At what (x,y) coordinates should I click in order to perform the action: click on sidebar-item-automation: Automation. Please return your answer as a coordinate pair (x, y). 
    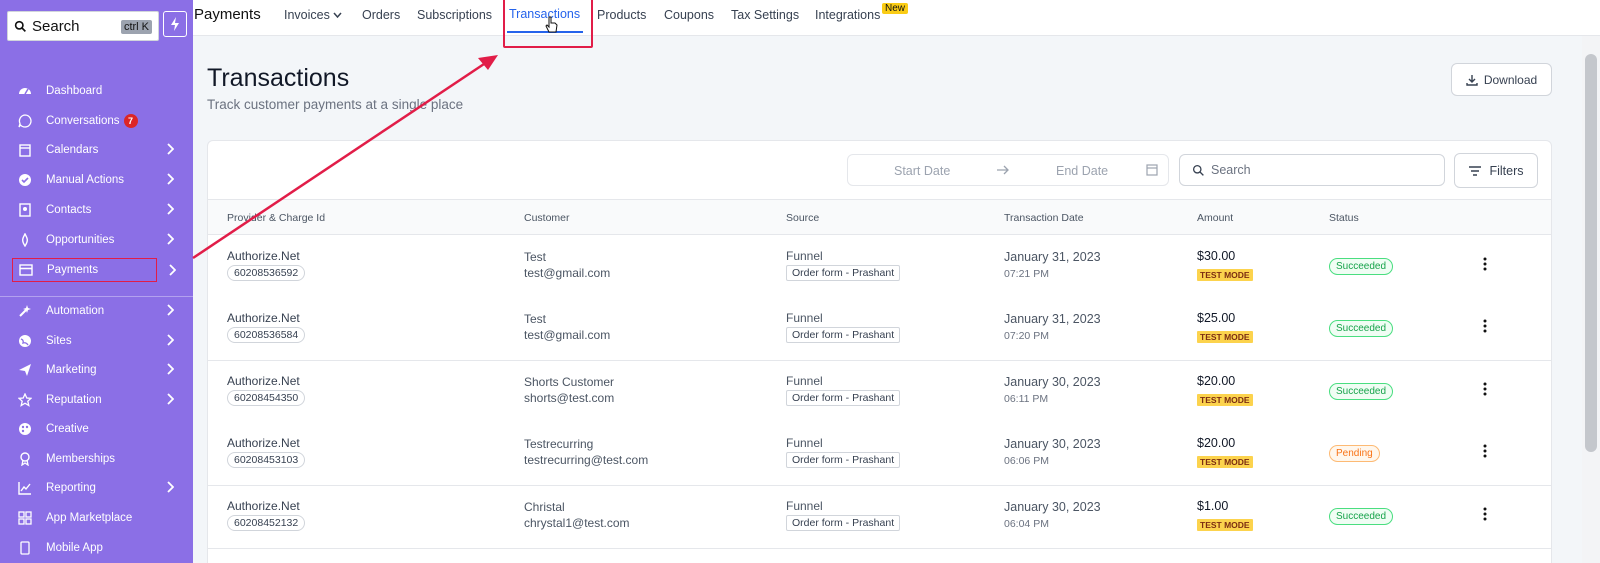
    Looking at the image, I should click on (97, 311).